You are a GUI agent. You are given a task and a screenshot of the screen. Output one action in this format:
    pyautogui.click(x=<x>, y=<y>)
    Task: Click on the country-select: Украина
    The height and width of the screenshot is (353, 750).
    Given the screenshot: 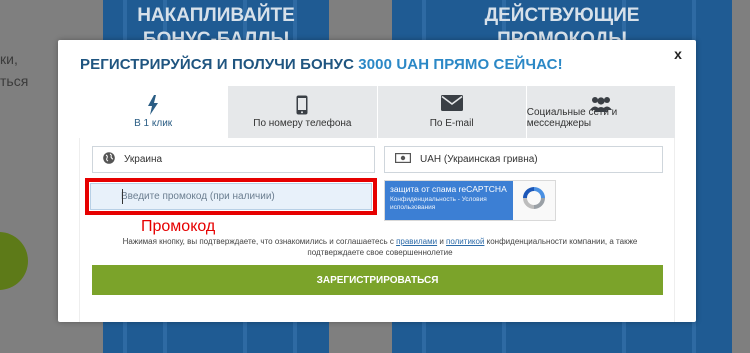 What is the action you would take?
    pyautogui.click(x=233, y=159)
    